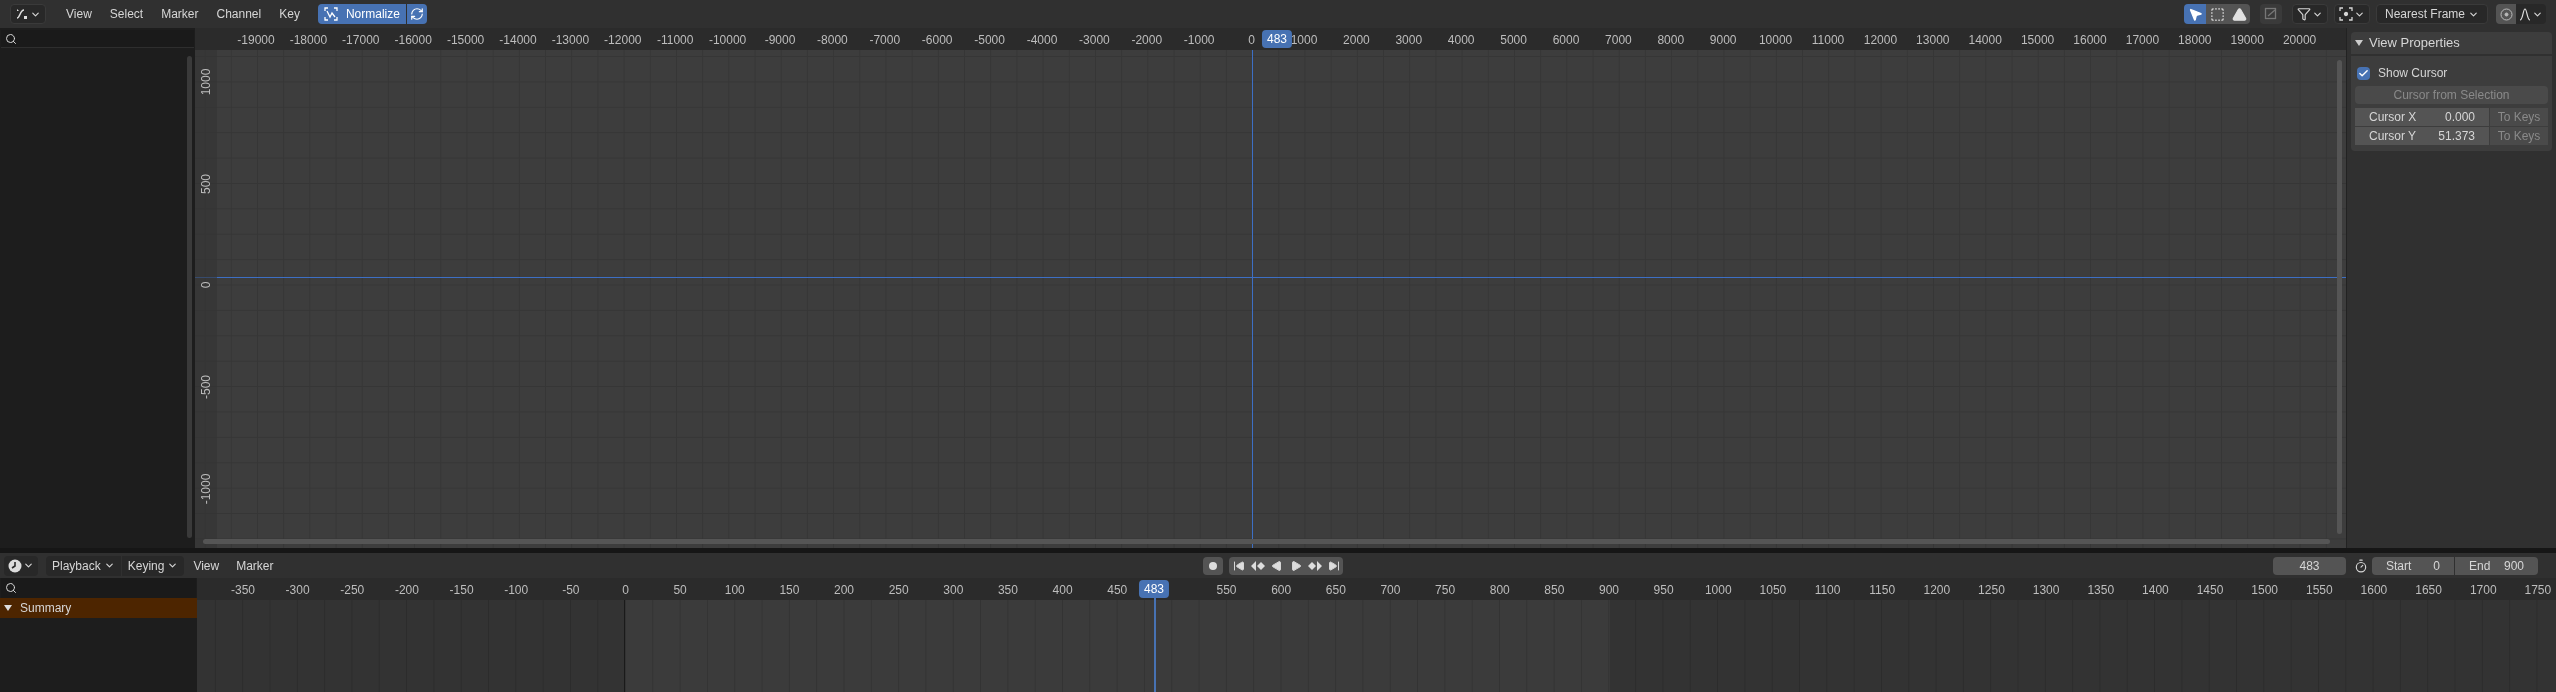 The width and height of the screenshot is (2556, 692). What do you see at coordinates (832, 40) in the screenshot?
I see `ruler-label: -8000` at bounding box center [832, 40].